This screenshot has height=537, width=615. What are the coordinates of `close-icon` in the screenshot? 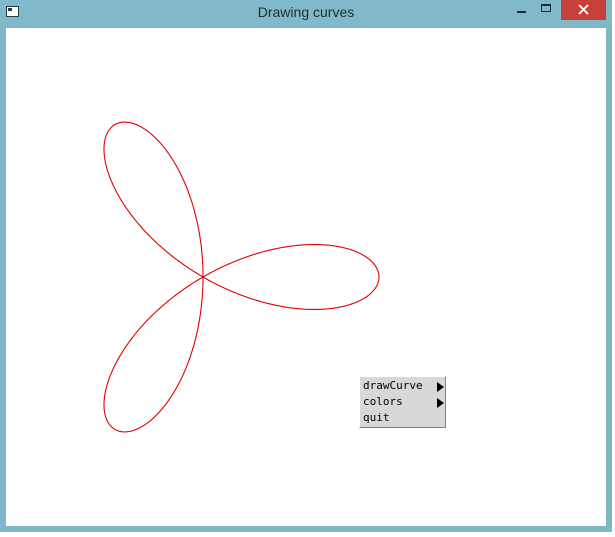 It's located at (583, 9).